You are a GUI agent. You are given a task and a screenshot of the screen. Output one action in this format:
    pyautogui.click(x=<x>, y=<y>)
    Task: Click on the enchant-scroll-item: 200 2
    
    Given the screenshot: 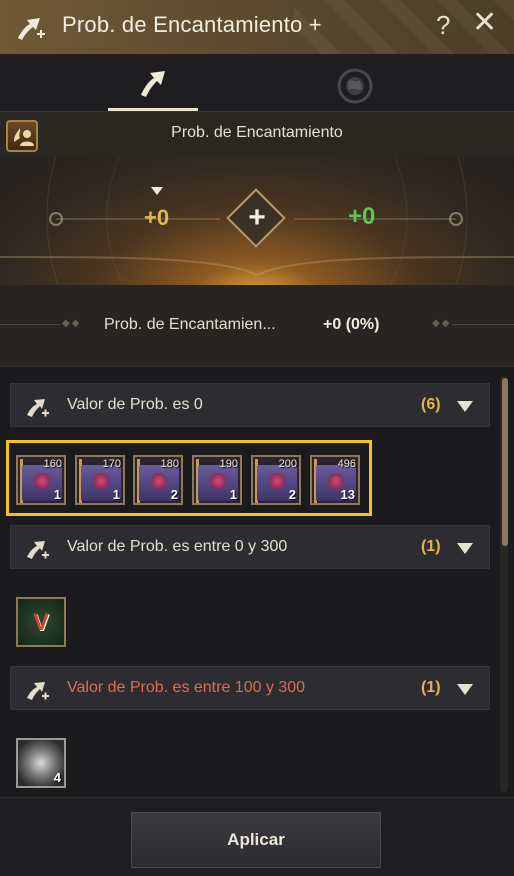 What is the action you would take?
    pyautogui.click(x=276, y=480)
    